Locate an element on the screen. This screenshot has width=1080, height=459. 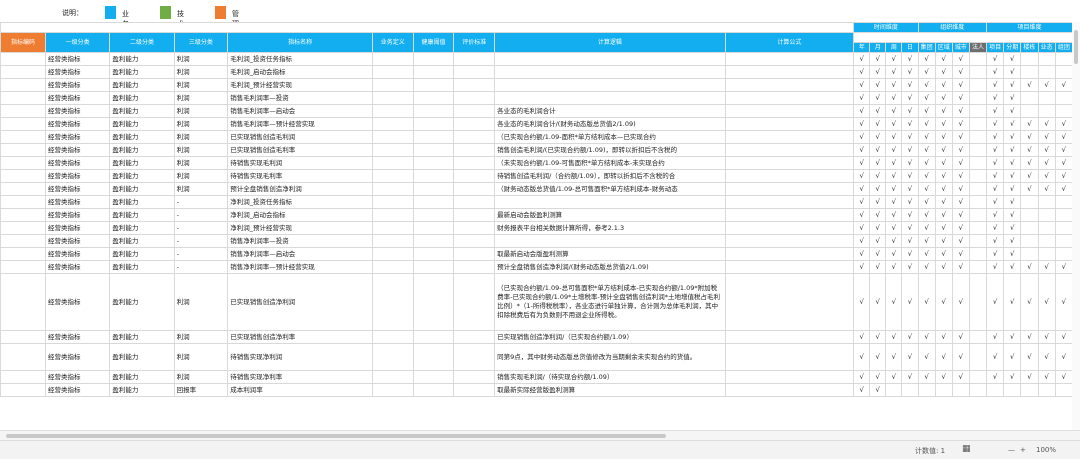
cell-logic: 取最新启动会版盈利测算 is located at coordinates (610, 254).